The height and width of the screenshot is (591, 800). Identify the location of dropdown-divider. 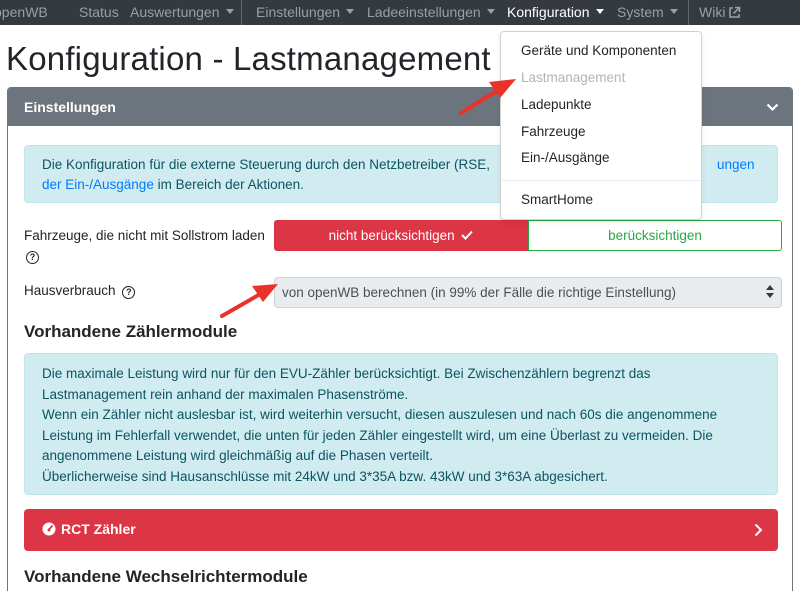
(601, 180).